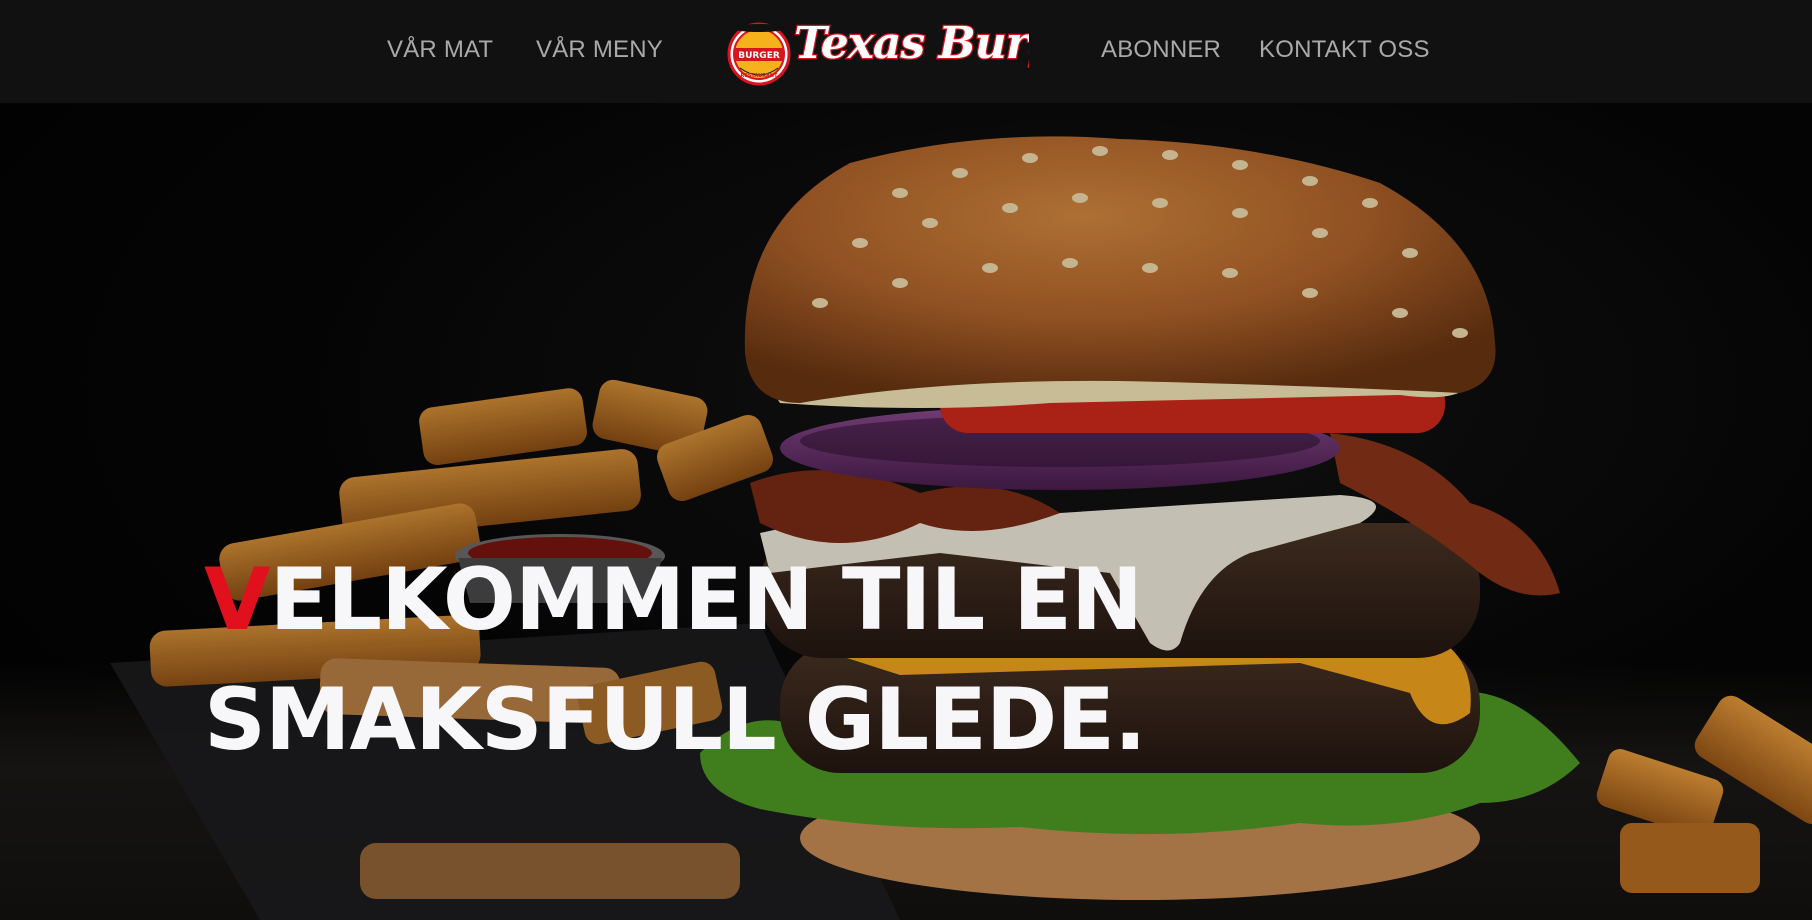 The image size is (1812, 920). I want to click on nav-link-abonner: ABONNER, so click(1161, 50).